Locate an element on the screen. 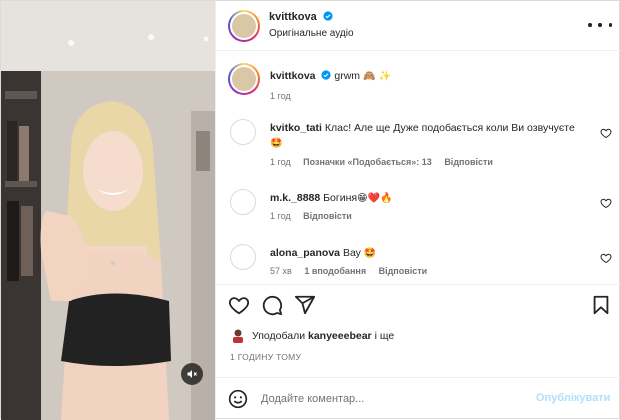  caption-time: 1 год is located at coordinates (280, 96).